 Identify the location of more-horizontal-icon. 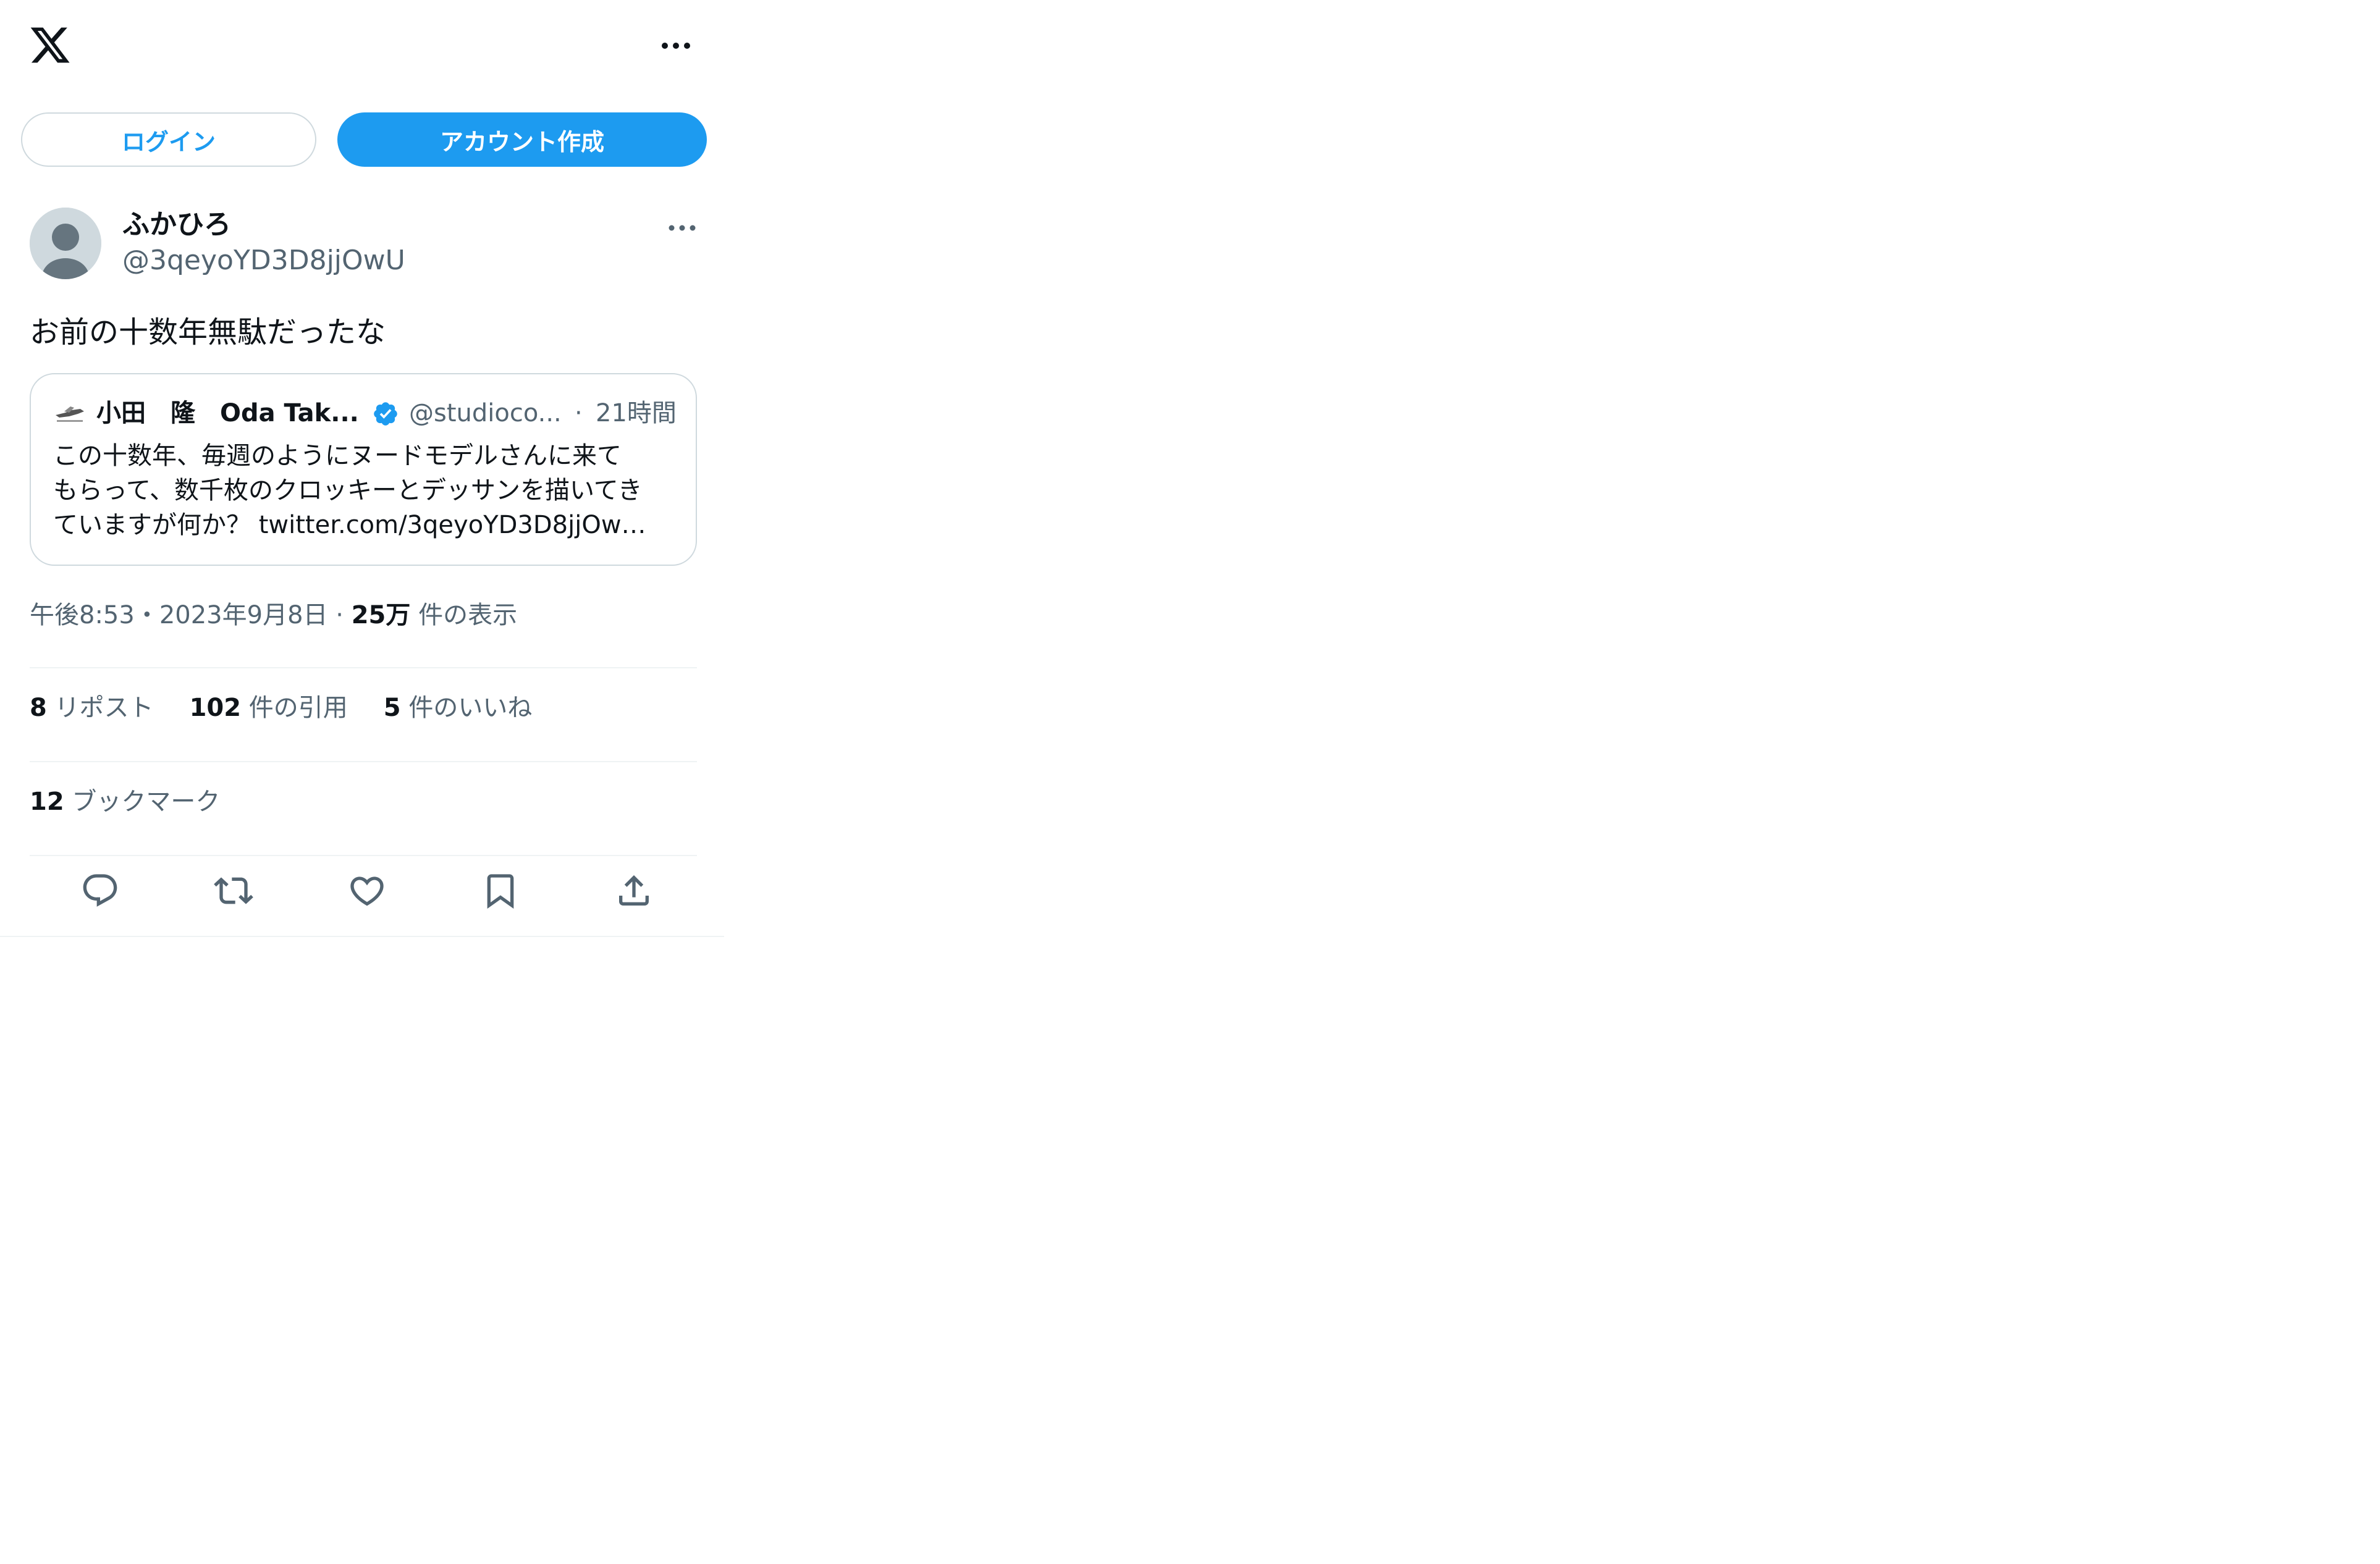
(676, 46).